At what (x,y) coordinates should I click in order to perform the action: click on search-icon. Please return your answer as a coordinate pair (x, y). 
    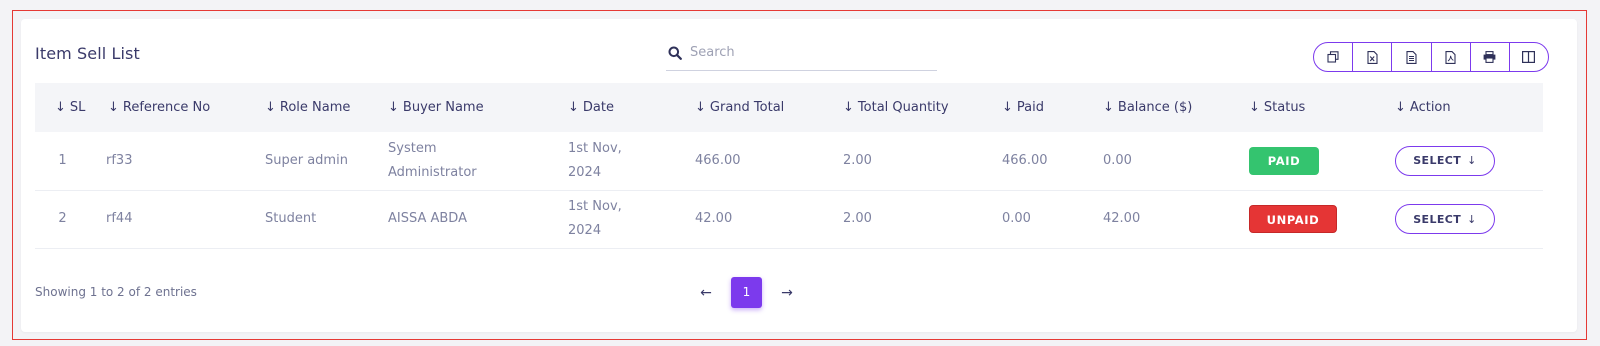
    Looking at the image, I should click on (675, 53).